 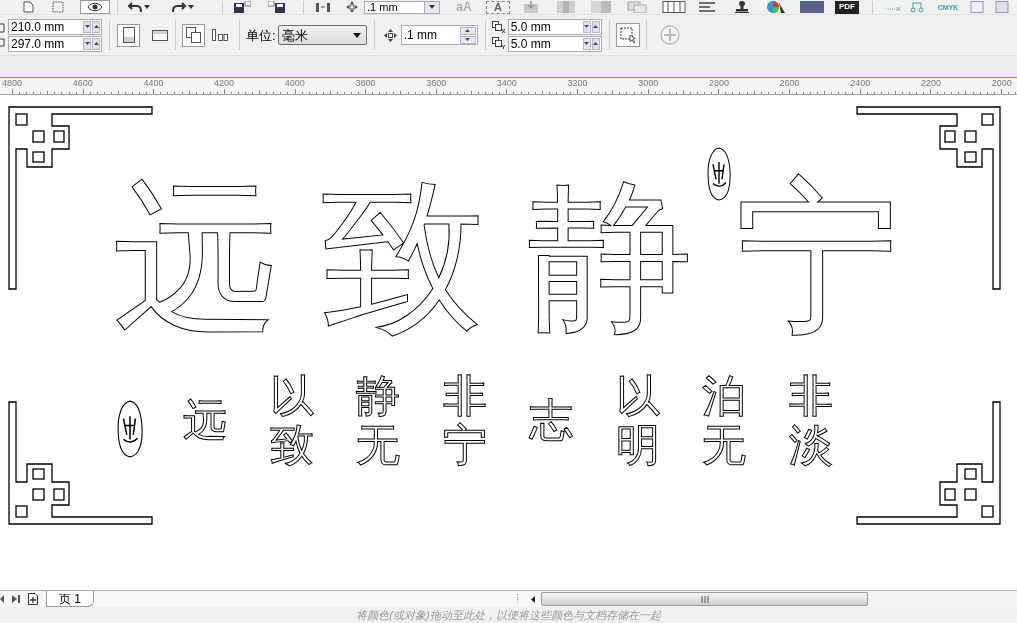 I want to click on landscape-page-icon, so click(x=159, y=35).